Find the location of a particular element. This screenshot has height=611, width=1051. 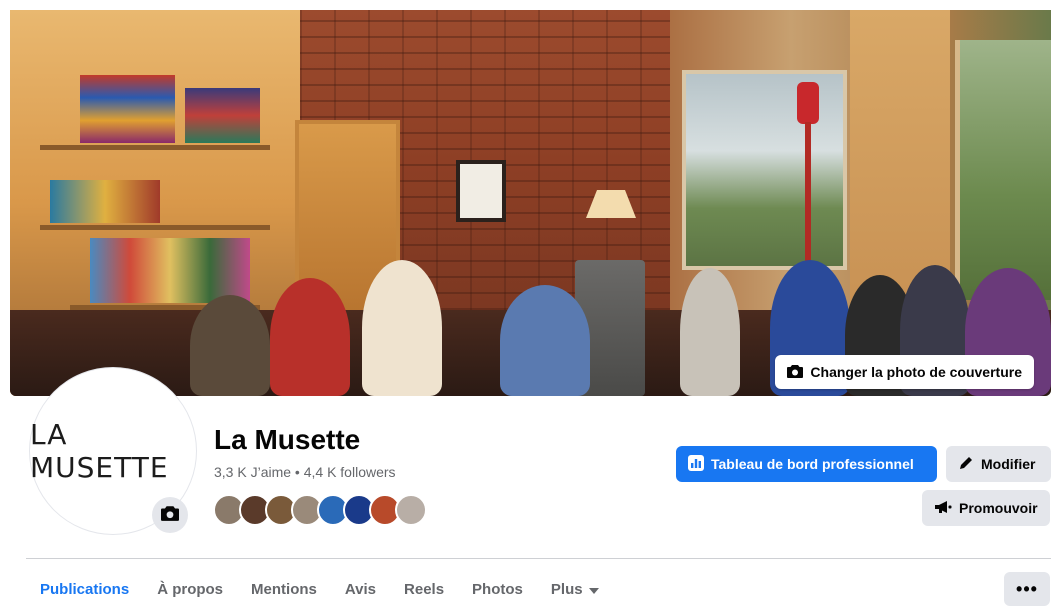

tab-about: À propos is located at coordinates (190, 589).